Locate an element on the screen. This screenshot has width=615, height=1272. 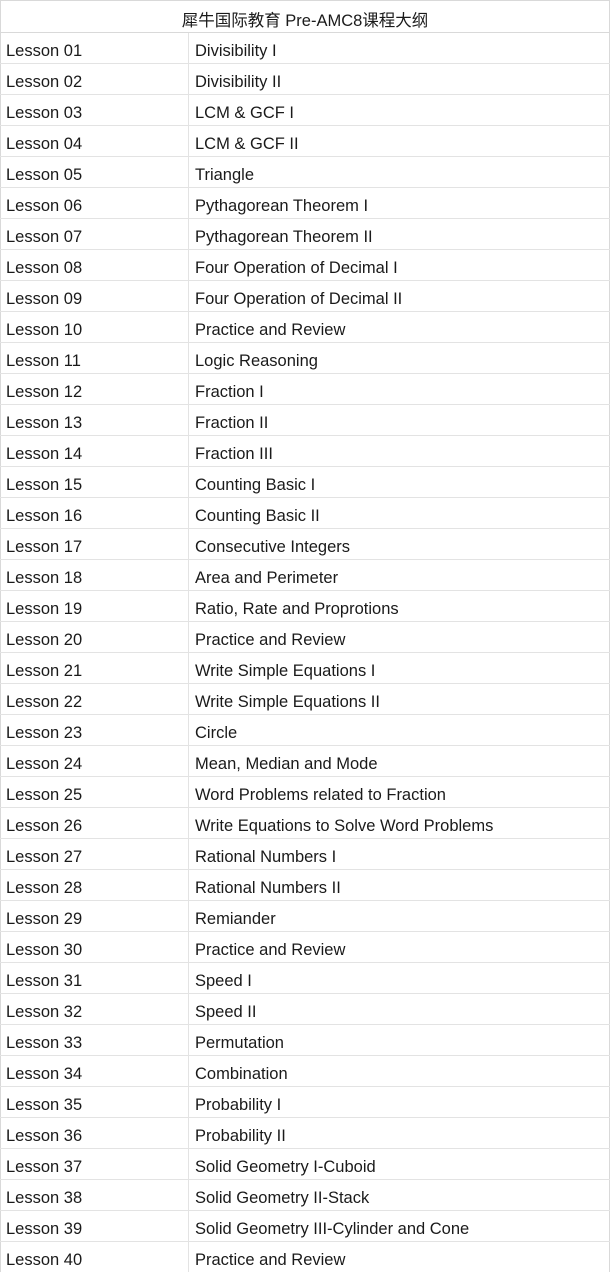
lesson-number-cell: Lesson 01 is located at coordinates (95, 48).